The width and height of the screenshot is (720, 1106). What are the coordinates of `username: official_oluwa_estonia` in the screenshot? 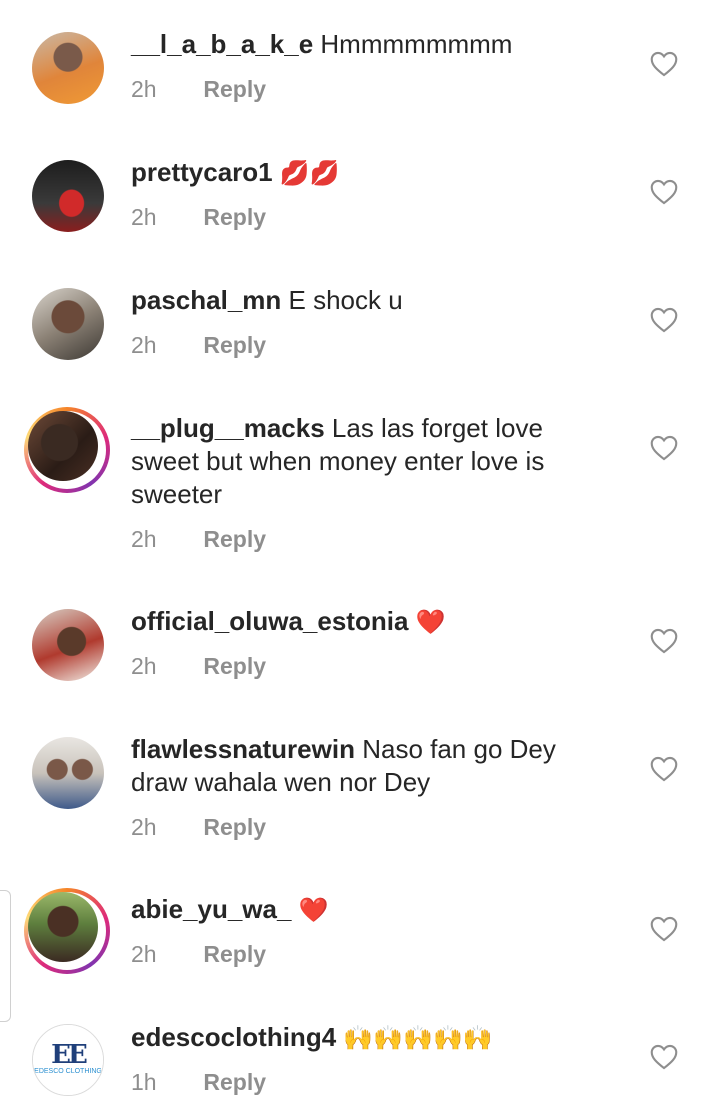 It's located at (269, 621).